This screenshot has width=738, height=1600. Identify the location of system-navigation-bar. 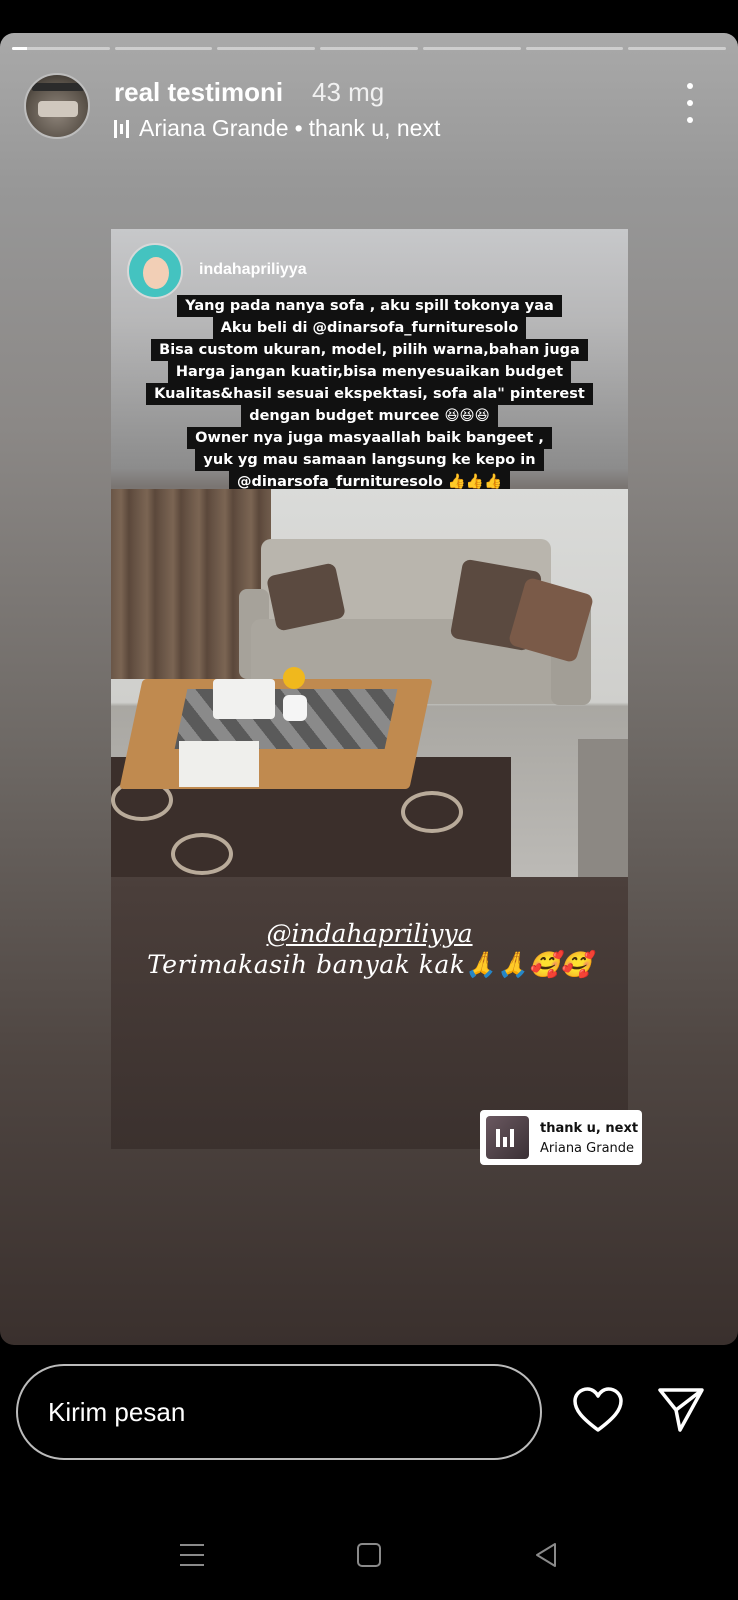
(369, 1555).